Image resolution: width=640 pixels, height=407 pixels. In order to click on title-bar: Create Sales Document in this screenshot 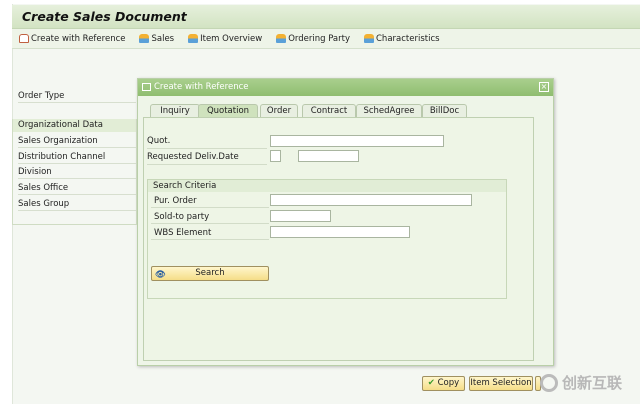, I will do `click(326, 17)`.